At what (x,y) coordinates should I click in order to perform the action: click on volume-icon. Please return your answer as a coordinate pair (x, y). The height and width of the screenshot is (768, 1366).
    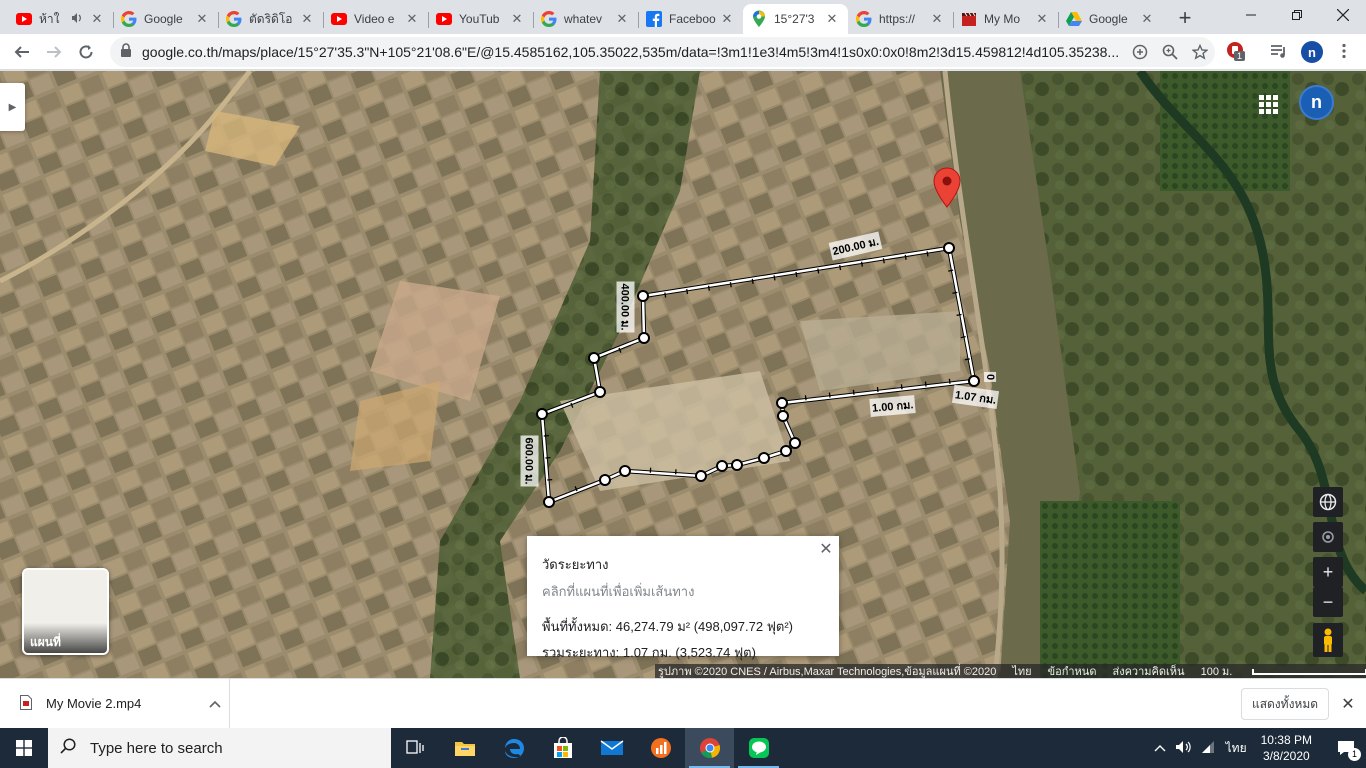
    Looking at the image, I should click on (1184, 748).